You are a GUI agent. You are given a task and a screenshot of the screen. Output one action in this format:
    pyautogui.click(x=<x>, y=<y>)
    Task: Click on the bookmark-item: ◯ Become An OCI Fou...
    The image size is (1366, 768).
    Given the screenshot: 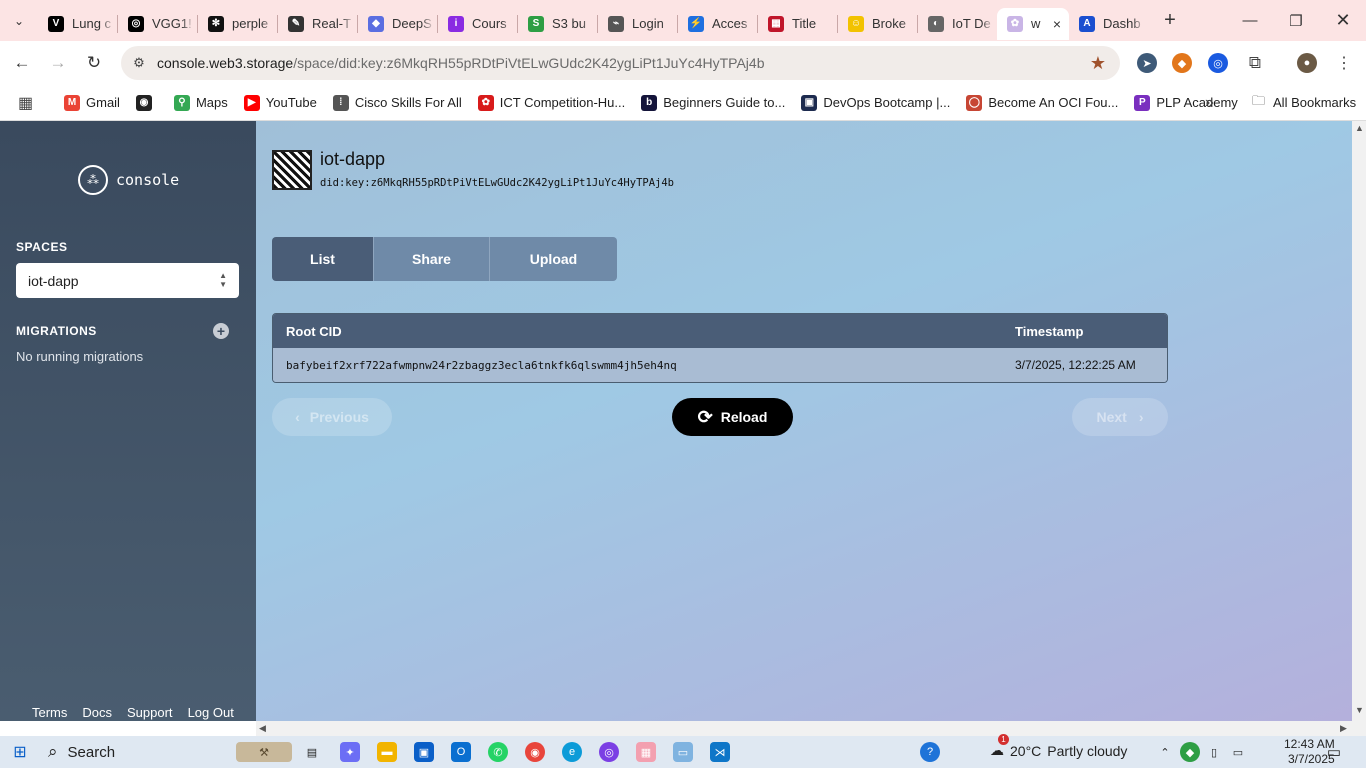 What is the action you would take?
    pyautogui.click(x=1042, y=102)
    